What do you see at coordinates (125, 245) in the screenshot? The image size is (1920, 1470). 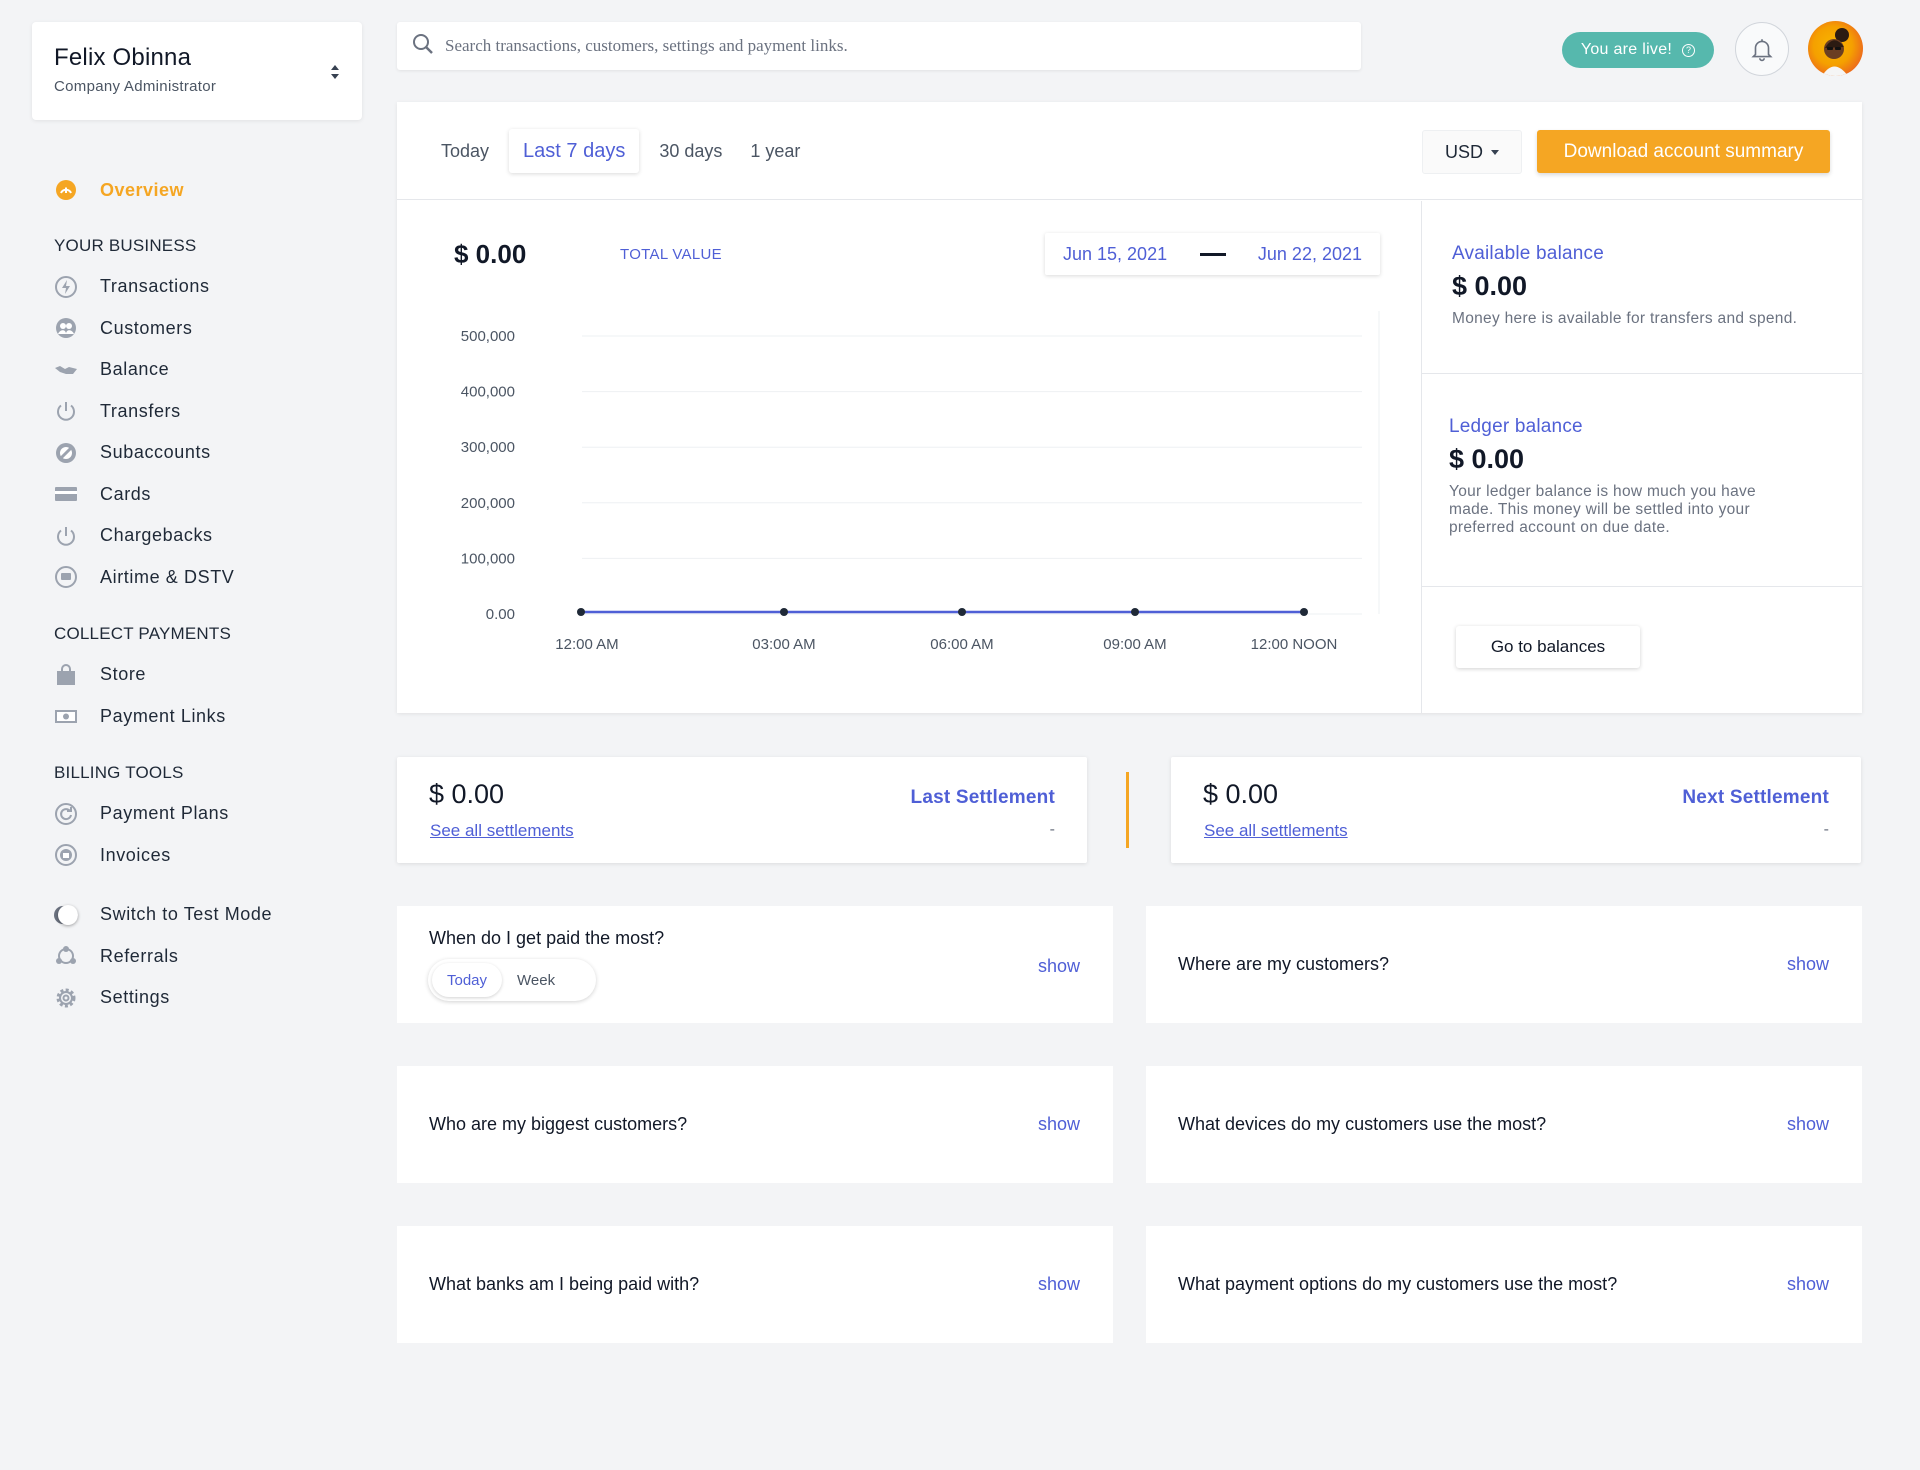 I see `section-your-business: YOUR BUSINESS` at bounding box center [125, 245].